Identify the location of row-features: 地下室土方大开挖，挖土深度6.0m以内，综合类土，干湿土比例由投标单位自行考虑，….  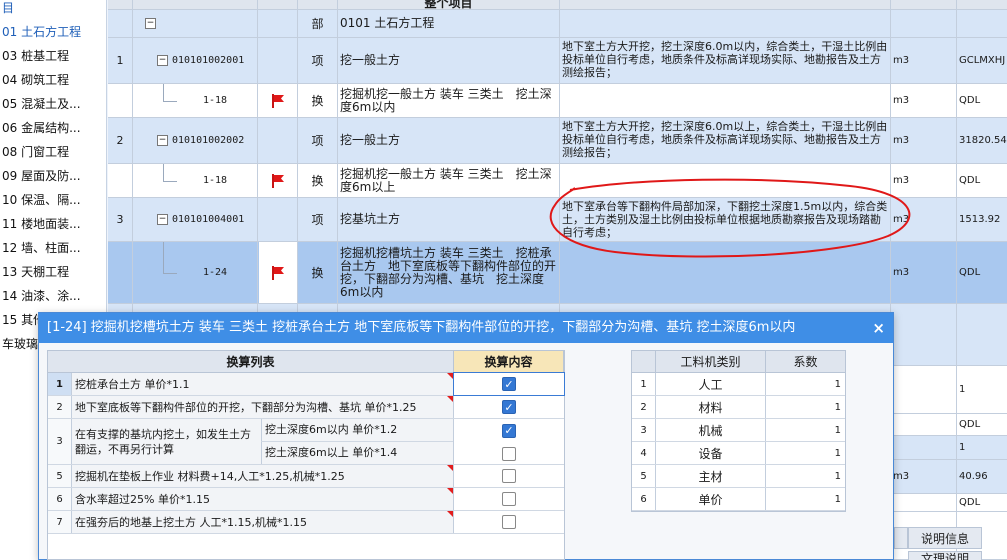
(725, 60).